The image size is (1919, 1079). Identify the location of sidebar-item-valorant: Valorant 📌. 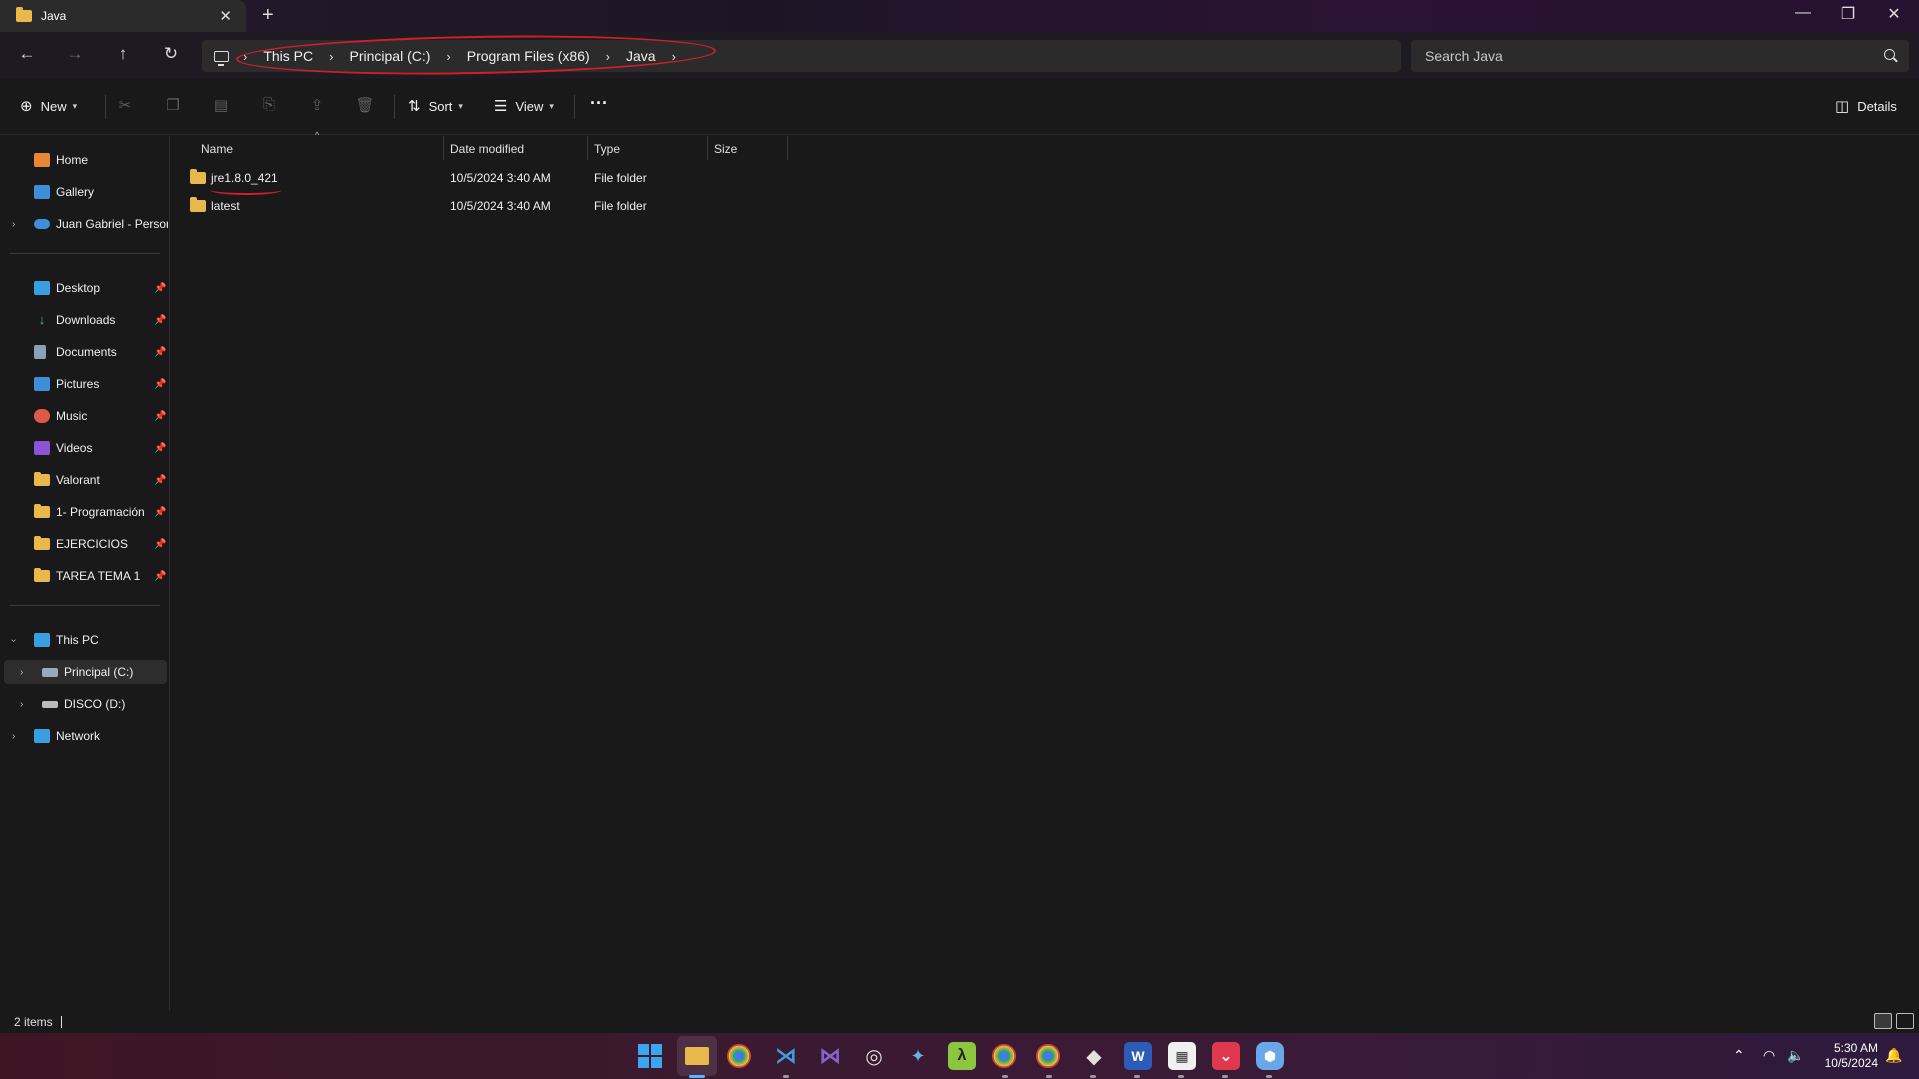
(84, 480).